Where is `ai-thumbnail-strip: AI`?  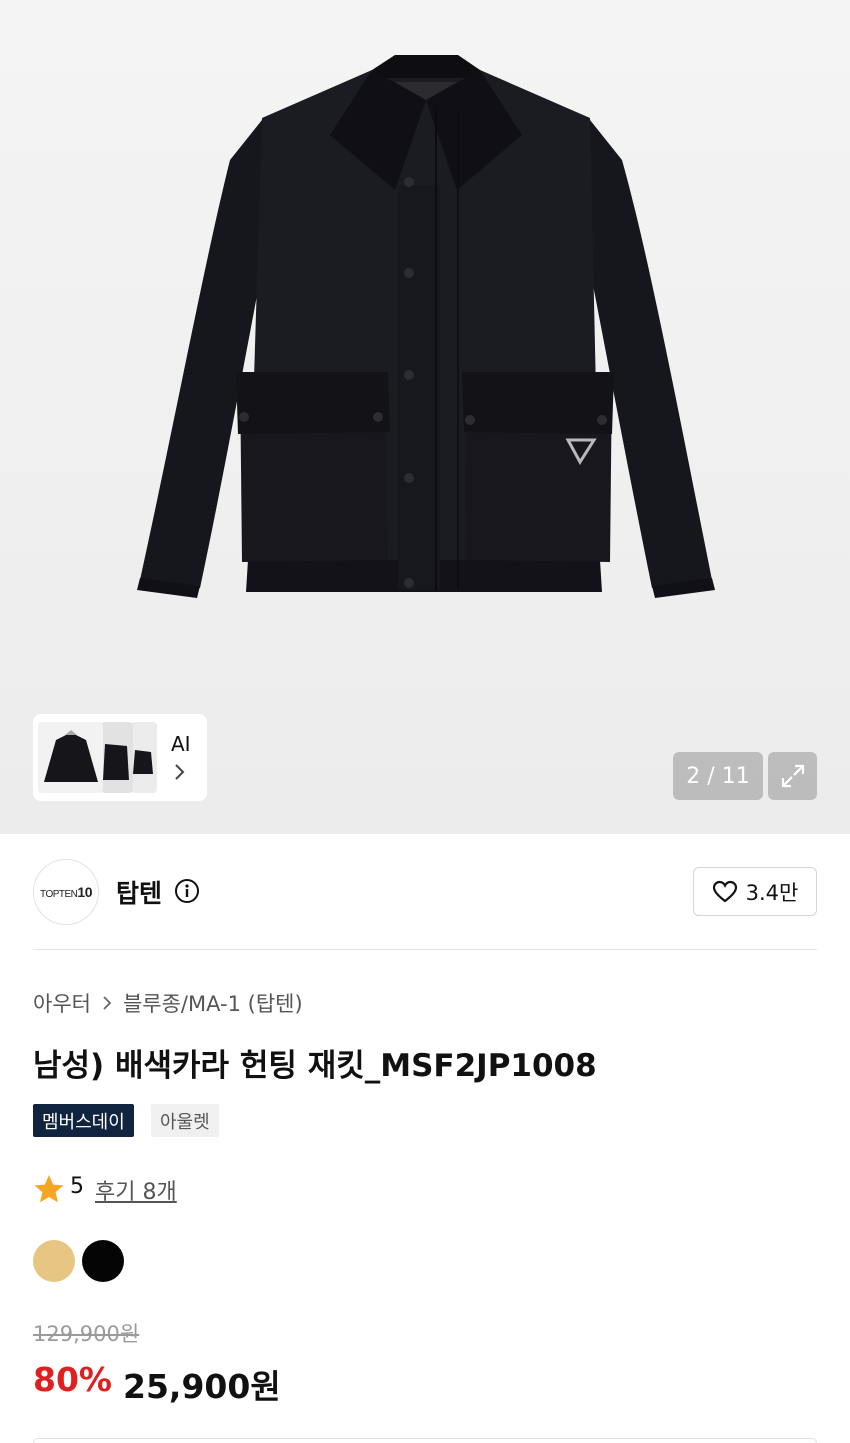 ai-thumbnail-strip: AI is located at coordinates (120, 757).